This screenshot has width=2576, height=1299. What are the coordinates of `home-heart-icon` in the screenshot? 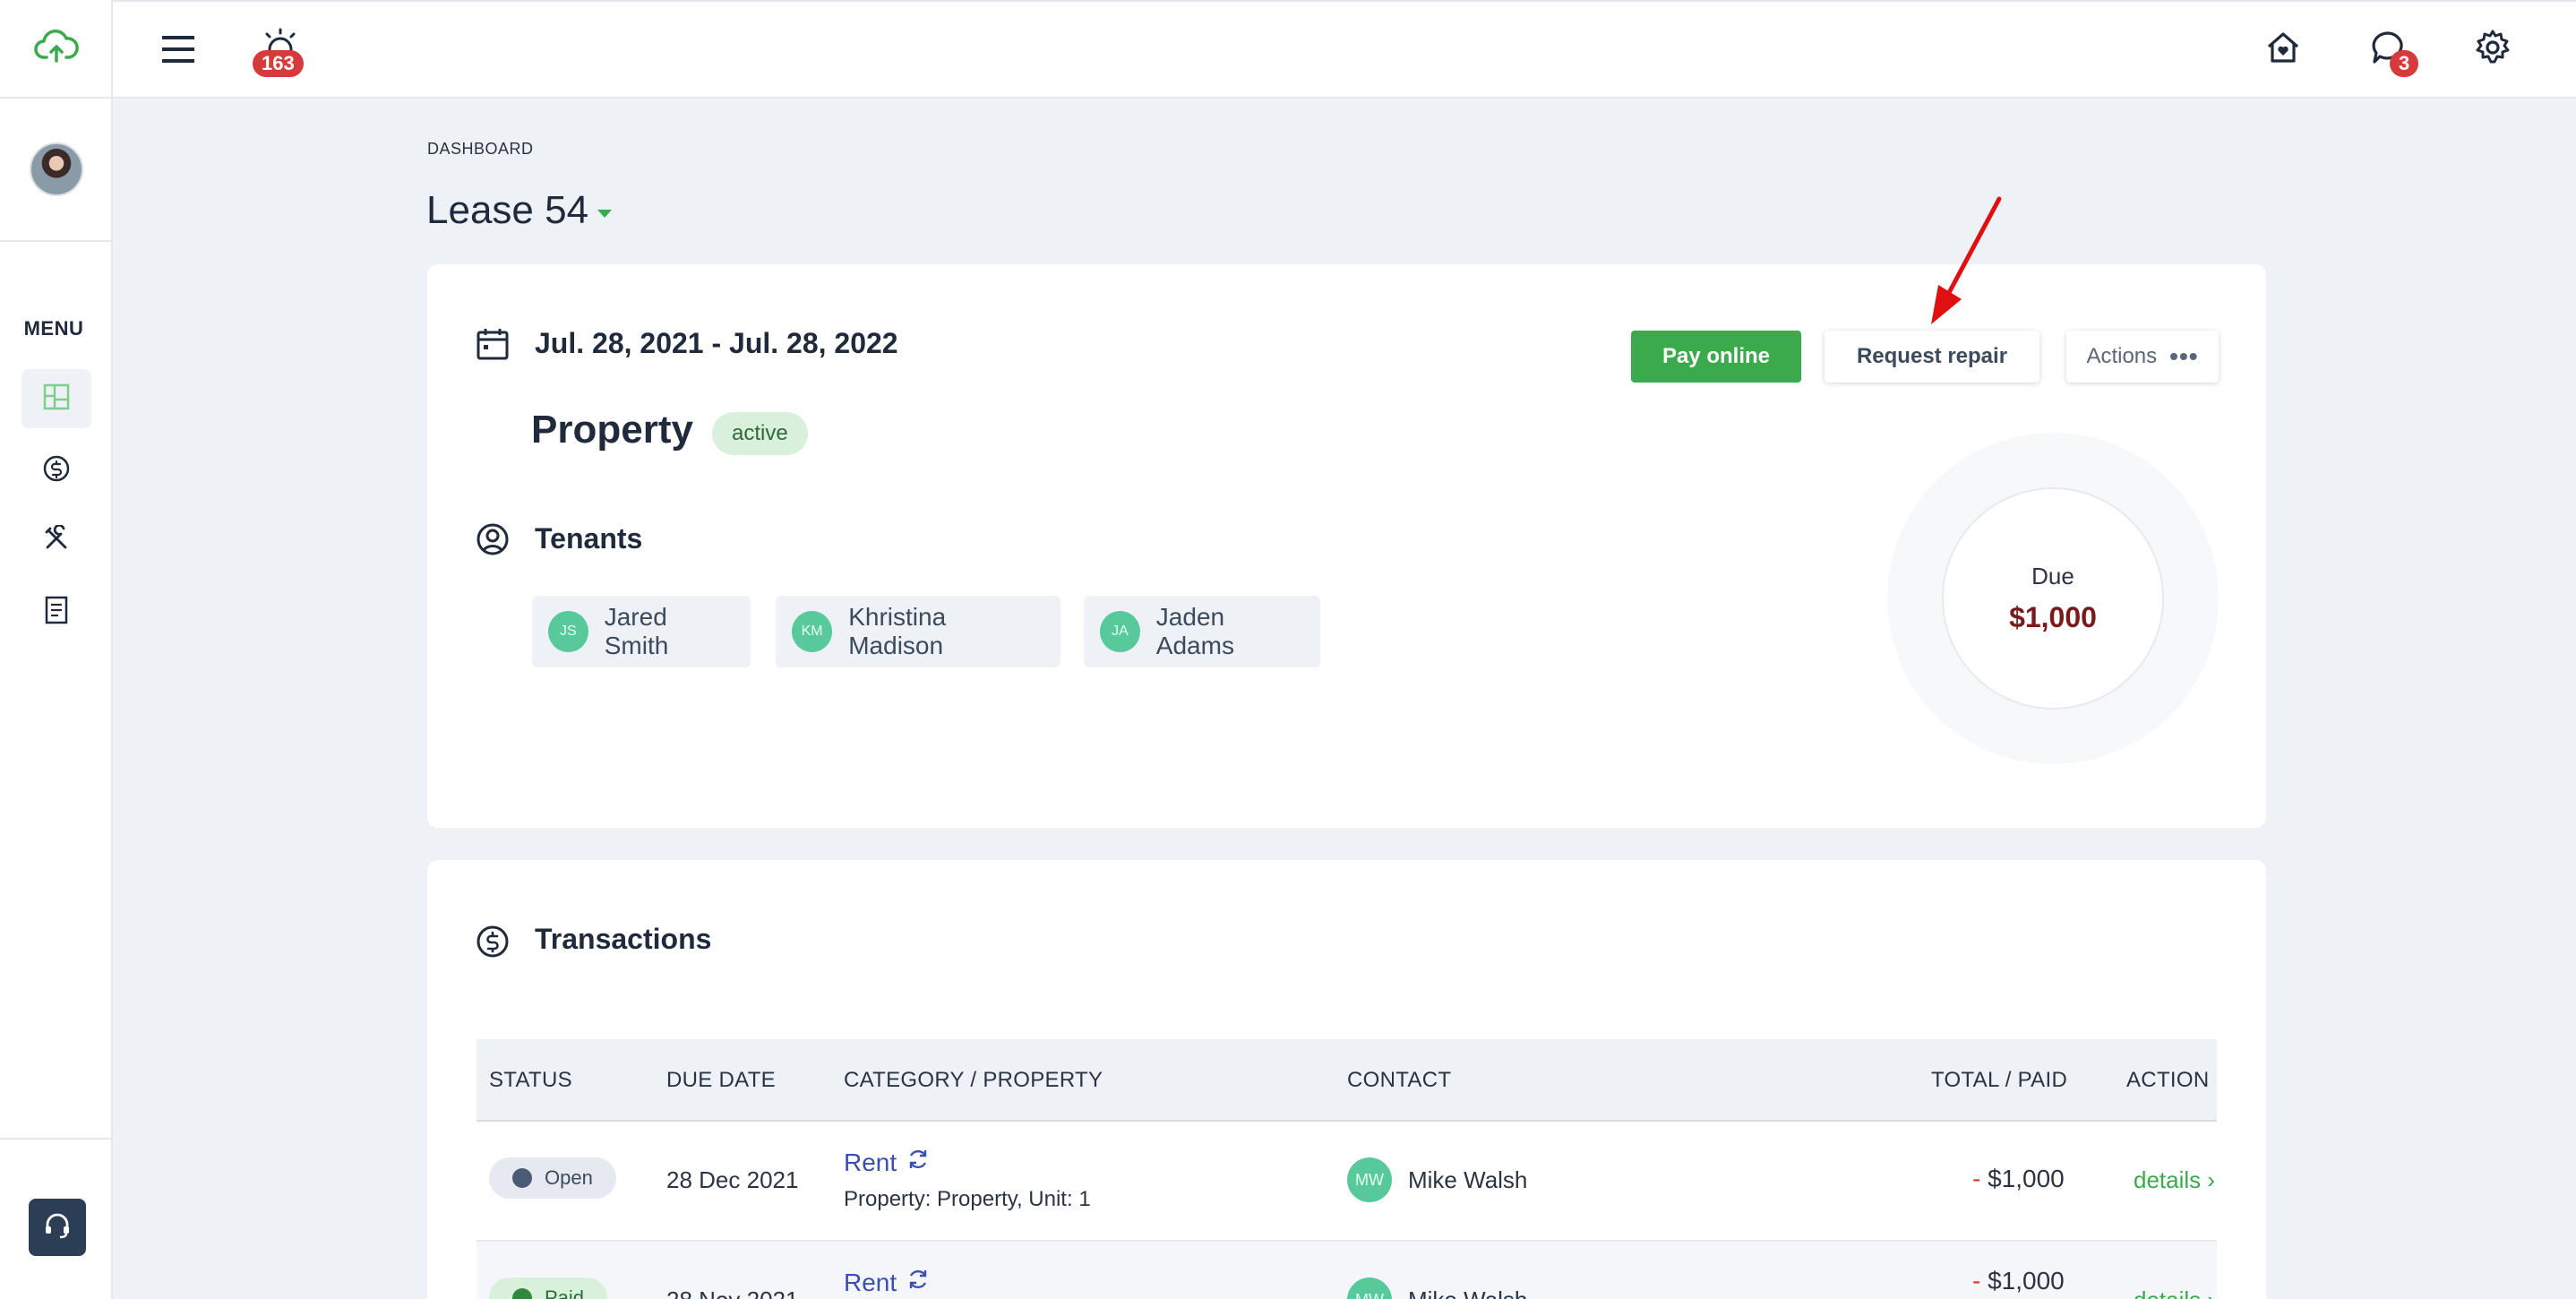 It's located at (2283, 50).